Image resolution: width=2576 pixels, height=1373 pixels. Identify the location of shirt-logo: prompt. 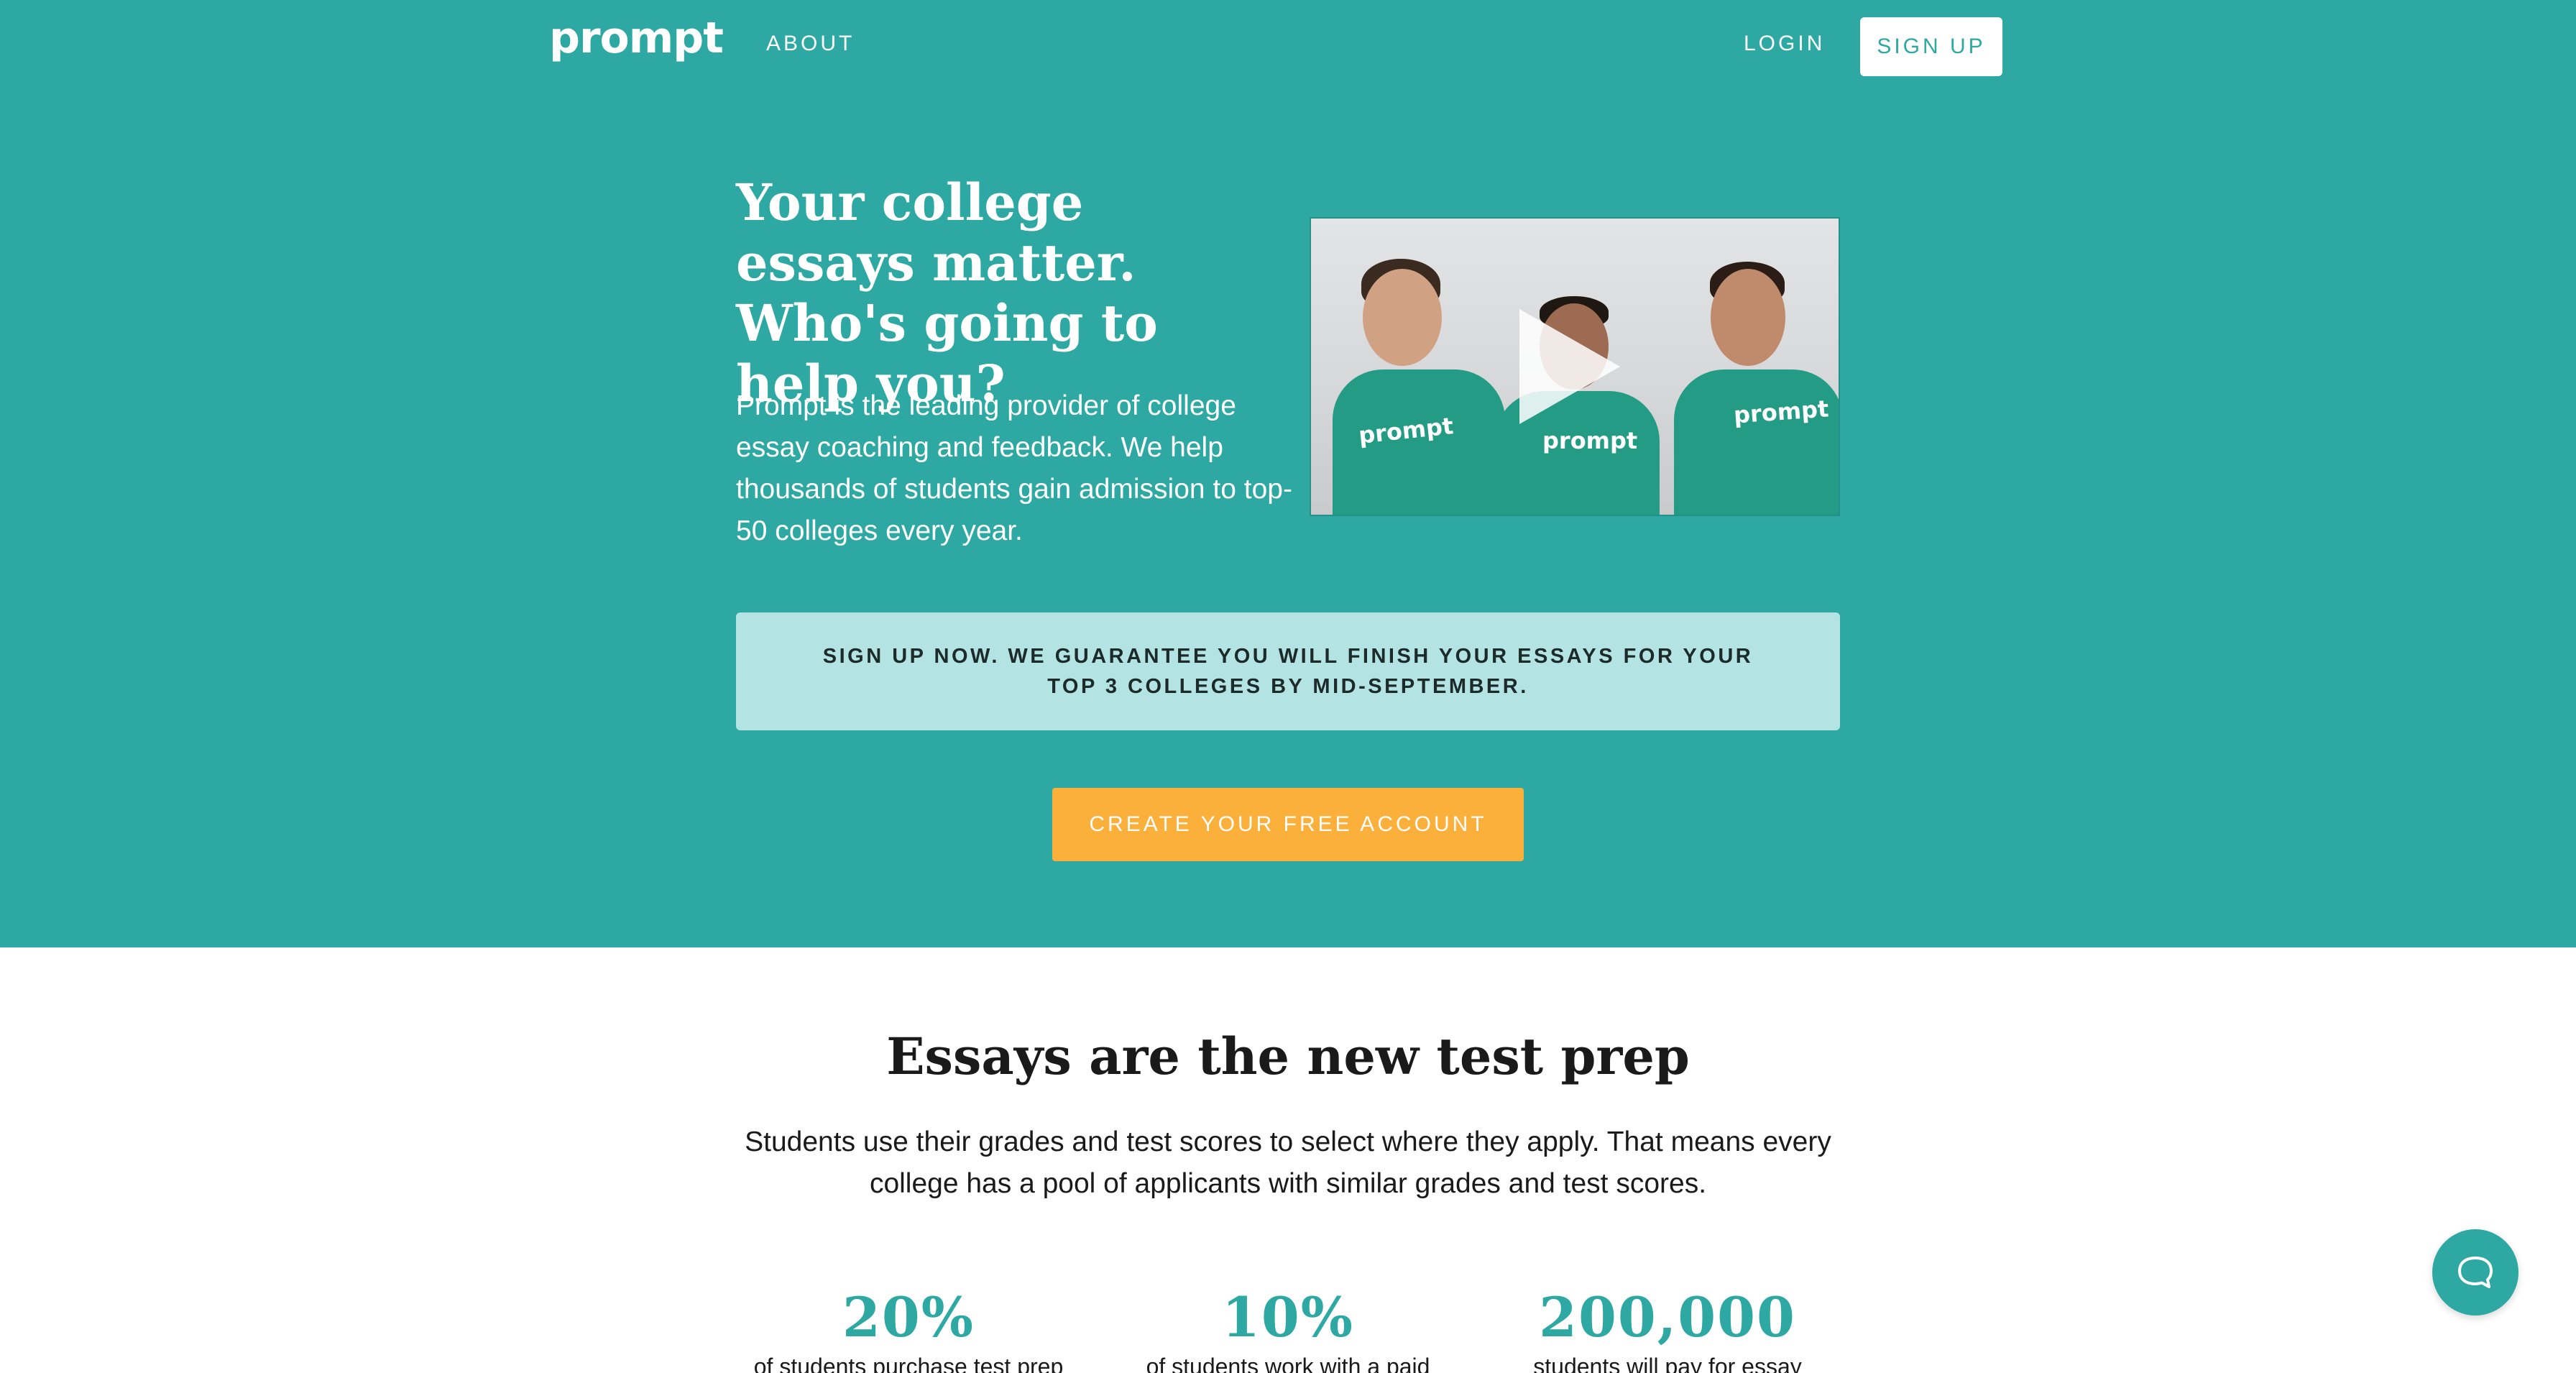
(1590, 440).